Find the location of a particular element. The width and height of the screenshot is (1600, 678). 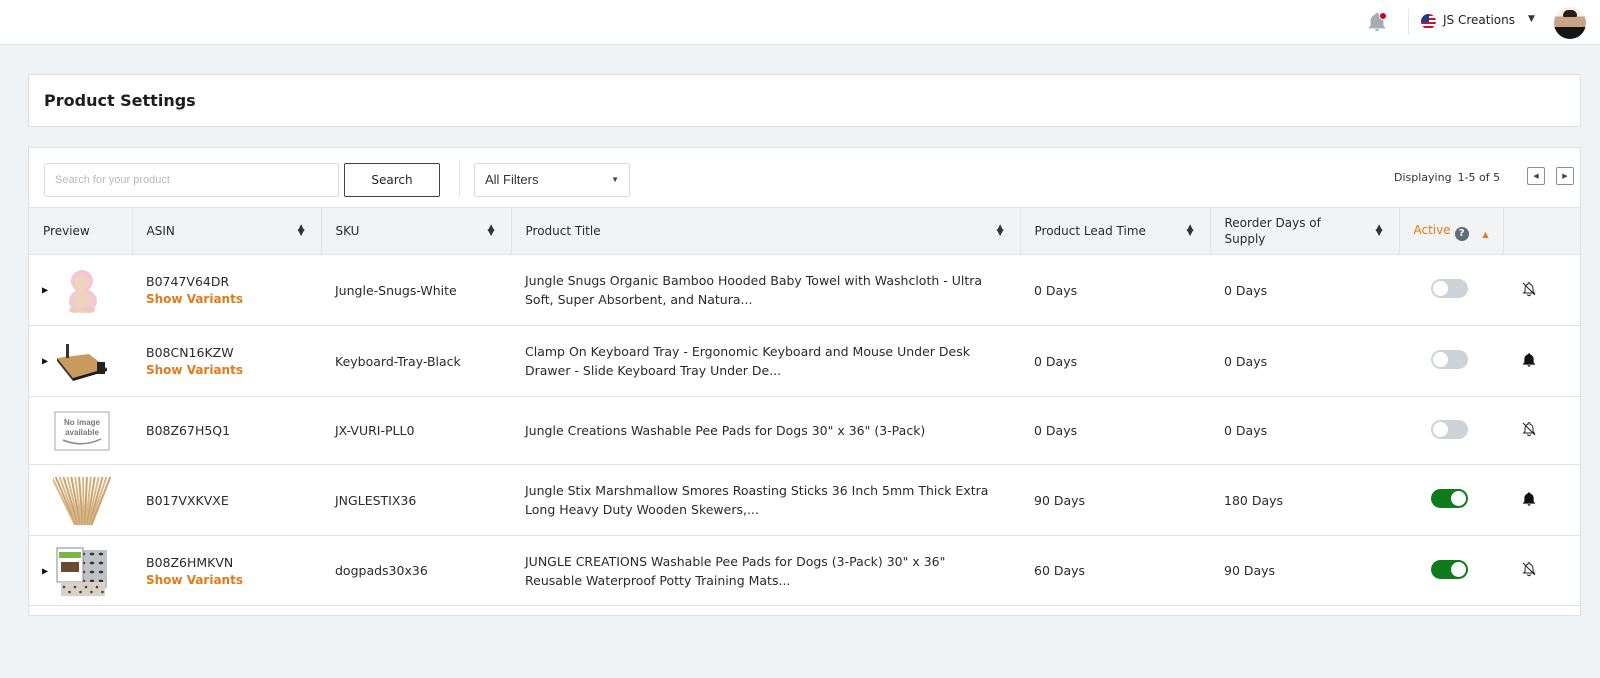

dog-pads-image is located at coordinates (82, 571).